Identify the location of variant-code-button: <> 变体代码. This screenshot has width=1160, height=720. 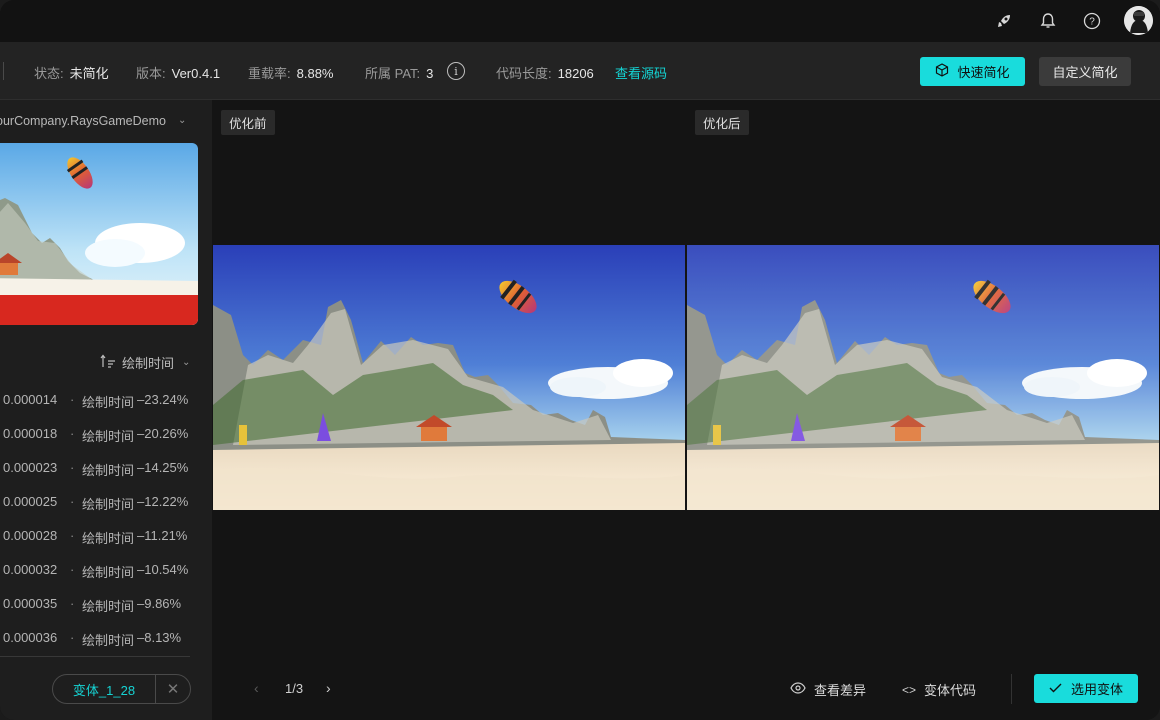
(939, 689).